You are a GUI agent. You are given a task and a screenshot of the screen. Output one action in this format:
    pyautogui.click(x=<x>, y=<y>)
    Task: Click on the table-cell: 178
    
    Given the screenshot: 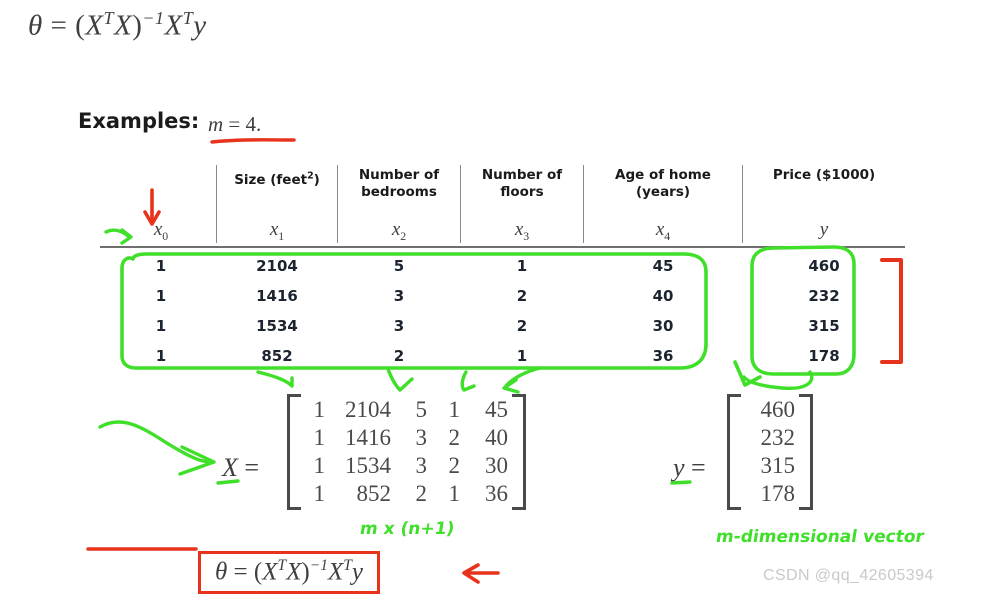 What is the action you would take?
    pyautogui.click(x=824, y=356)
    